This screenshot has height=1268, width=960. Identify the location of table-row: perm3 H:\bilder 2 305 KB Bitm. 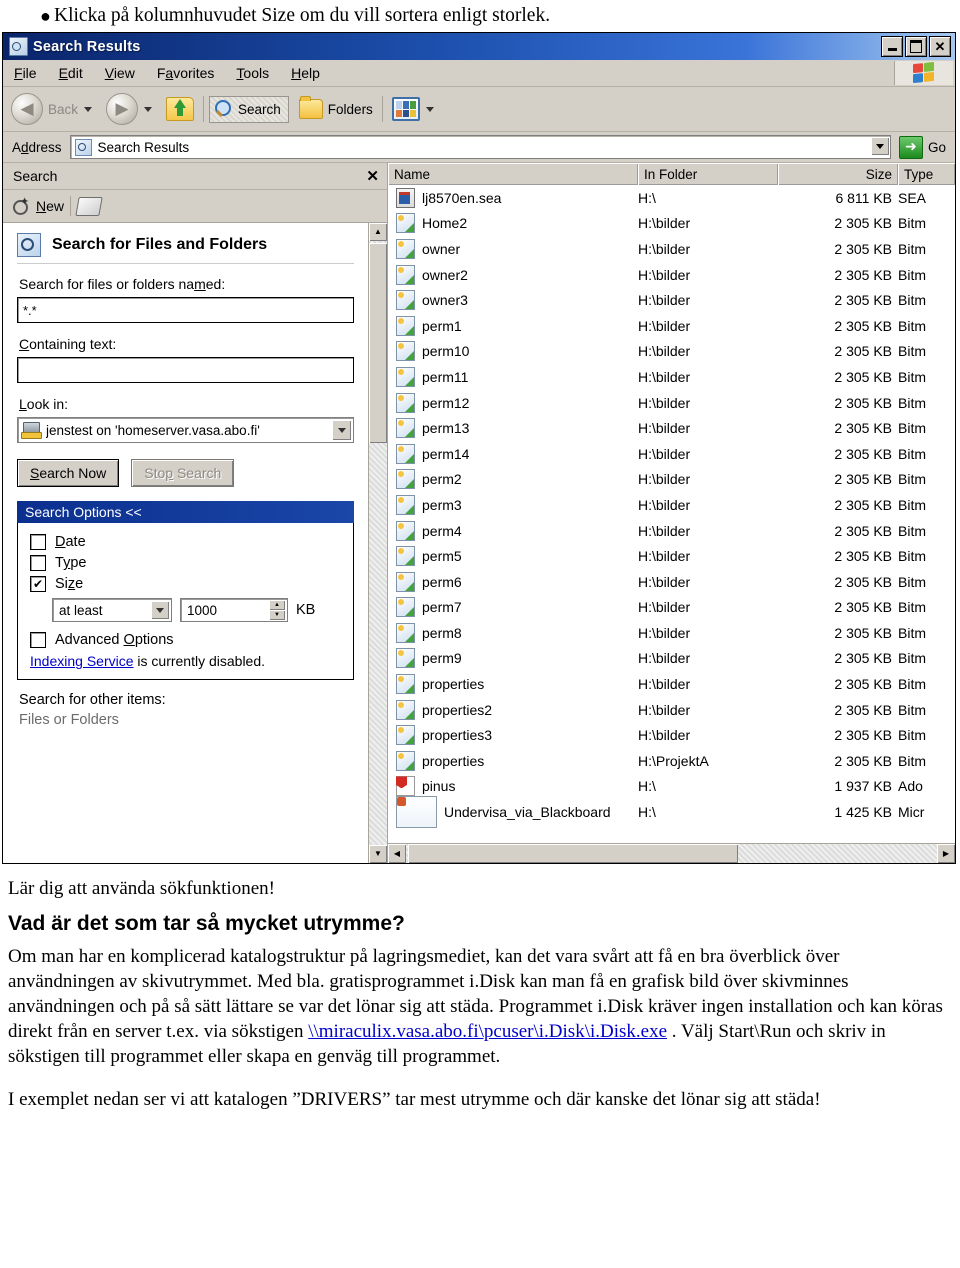
(671, 505).